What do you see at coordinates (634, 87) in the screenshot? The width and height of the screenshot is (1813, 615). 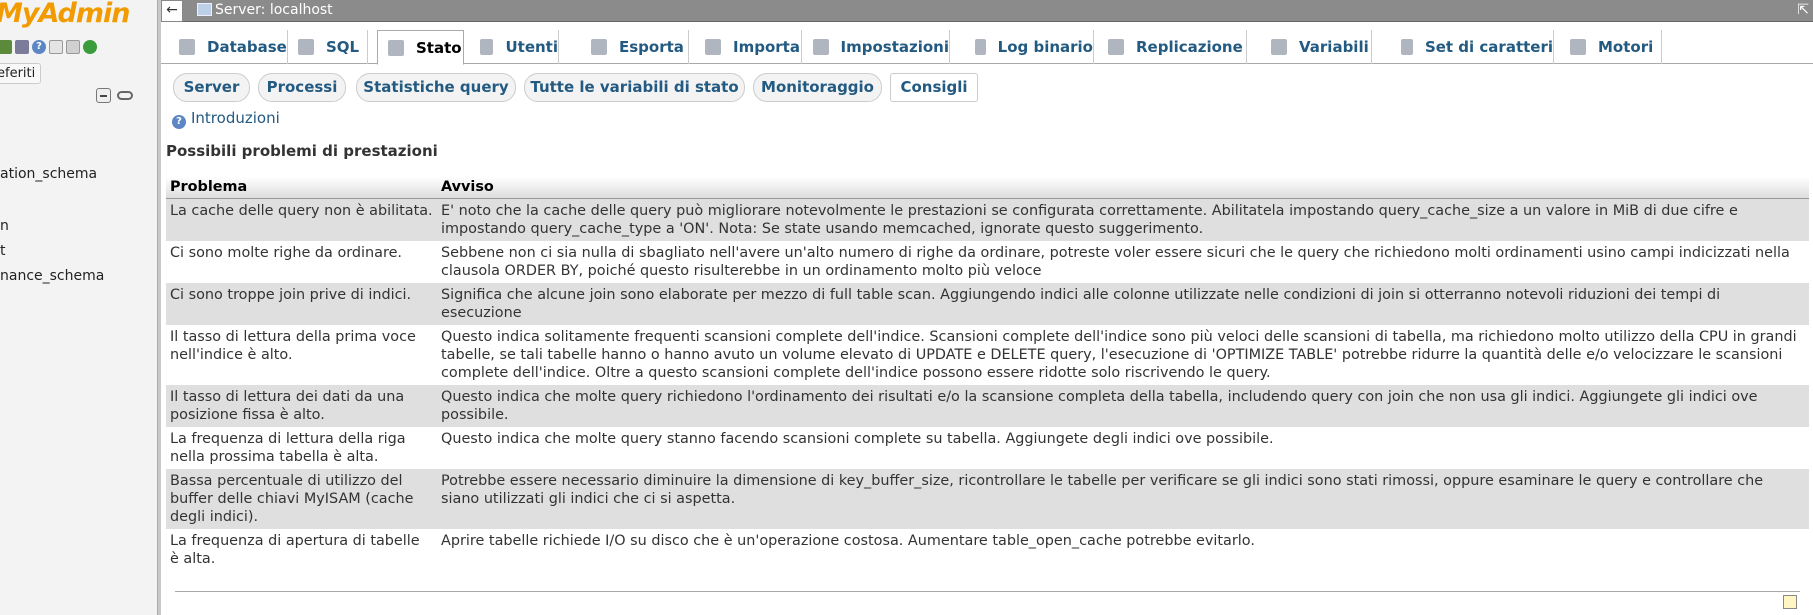 I see `subtab-all-status-variables: Tutte le variabili di stato` at bounding box center [634, 87].